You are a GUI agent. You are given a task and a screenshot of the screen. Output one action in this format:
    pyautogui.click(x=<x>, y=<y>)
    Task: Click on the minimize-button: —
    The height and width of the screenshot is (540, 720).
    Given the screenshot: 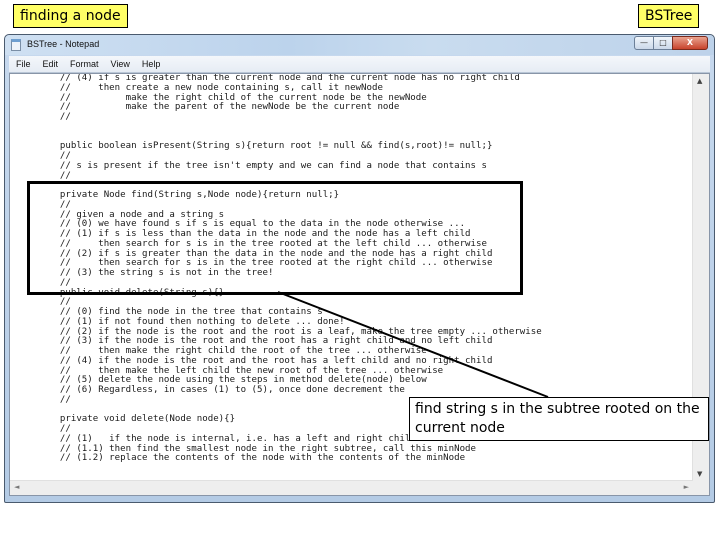 What is the action you would take?
    pyautogui.click(x=644, y=43)
    